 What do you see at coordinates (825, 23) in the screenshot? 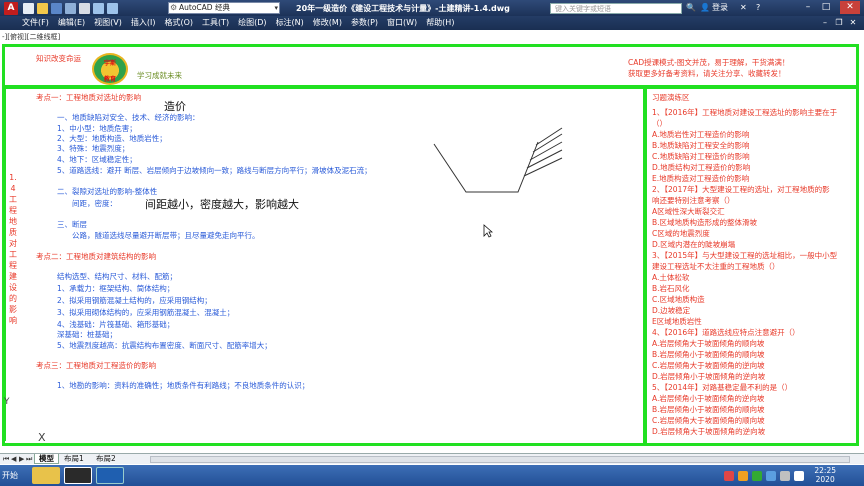
I see `doc-minimize-button: –` at bounding box center [825, 23].